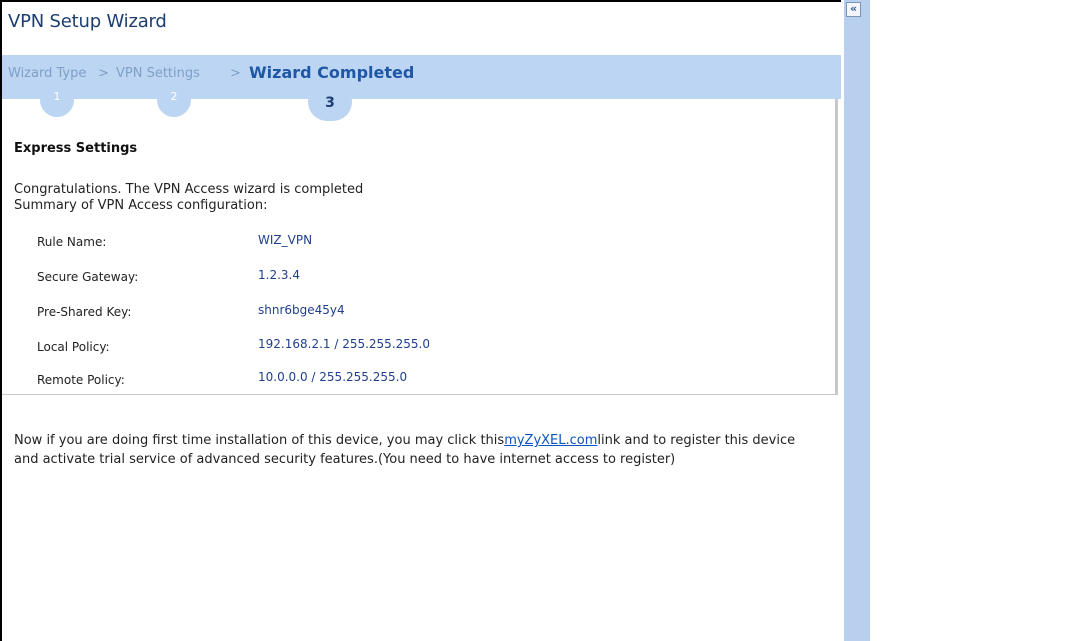 The image size is (1078, 641). I want to click on section-heading: Express Settings, so click(76, 148).